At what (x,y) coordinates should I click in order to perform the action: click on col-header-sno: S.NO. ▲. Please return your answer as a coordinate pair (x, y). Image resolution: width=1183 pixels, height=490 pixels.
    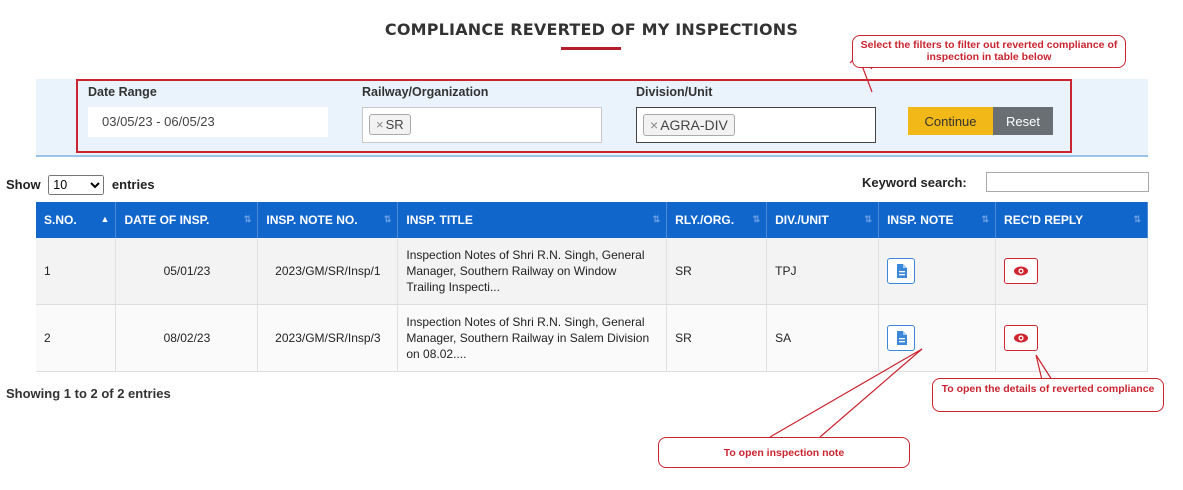
    Looking at the image, I should click on (76, 220).